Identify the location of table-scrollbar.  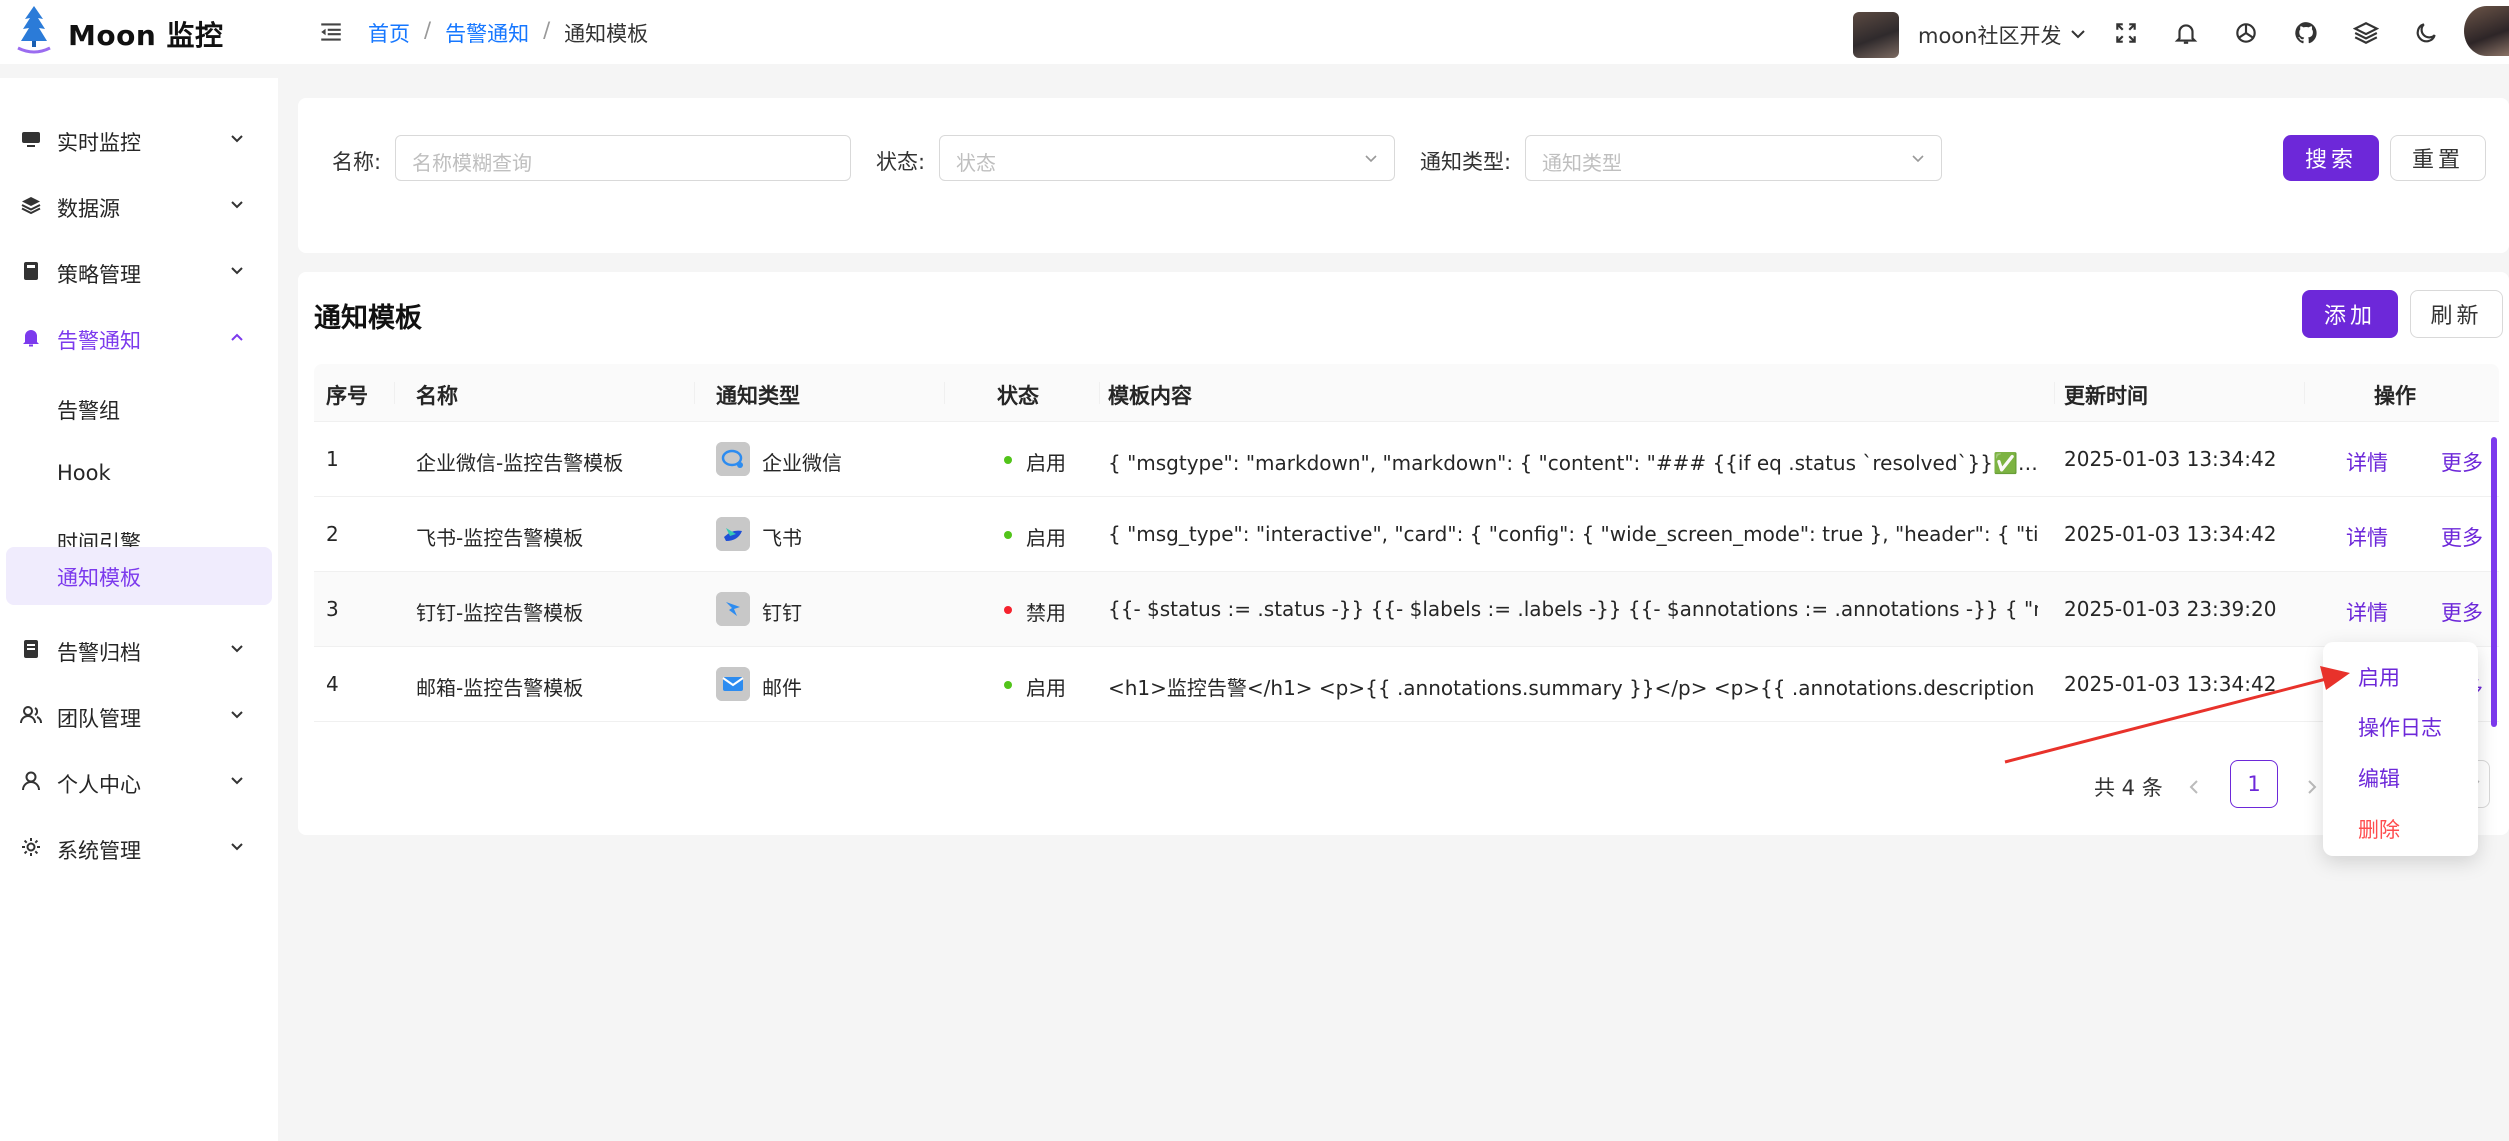
(2494, 582).